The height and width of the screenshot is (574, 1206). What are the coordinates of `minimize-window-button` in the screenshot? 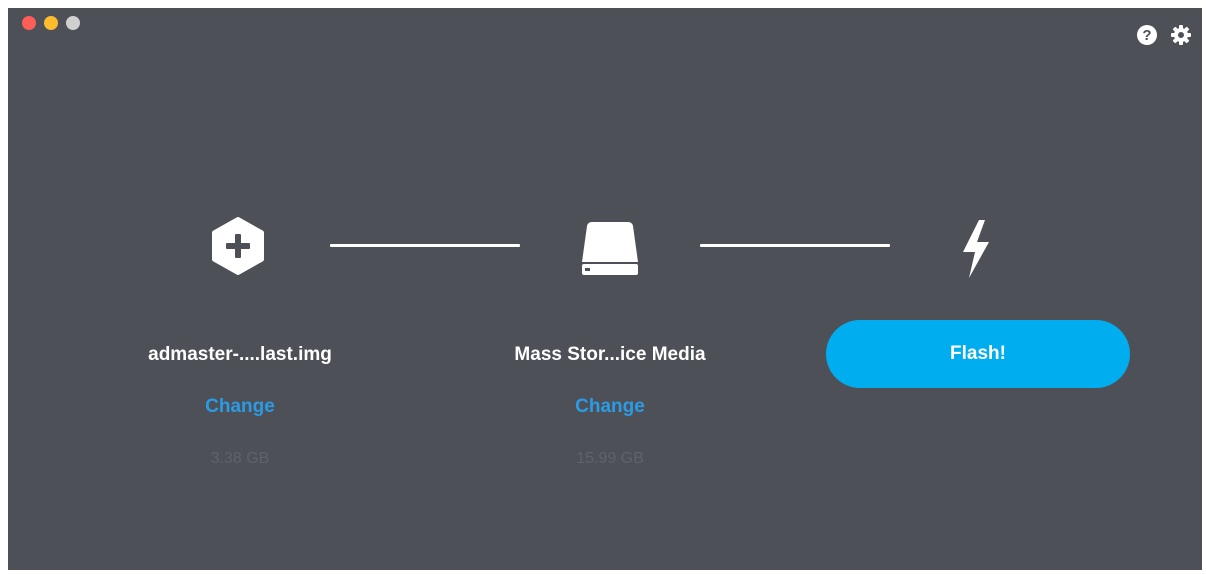 It's located at (51, 23).